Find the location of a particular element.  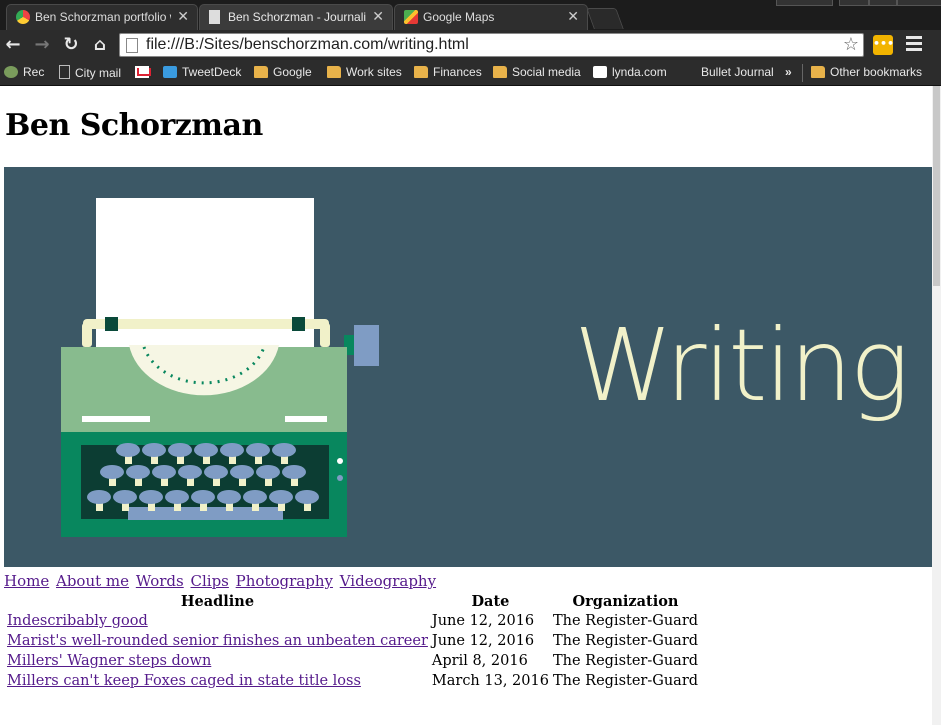

scrollbar-thumb is located at coordinates (936, 186).